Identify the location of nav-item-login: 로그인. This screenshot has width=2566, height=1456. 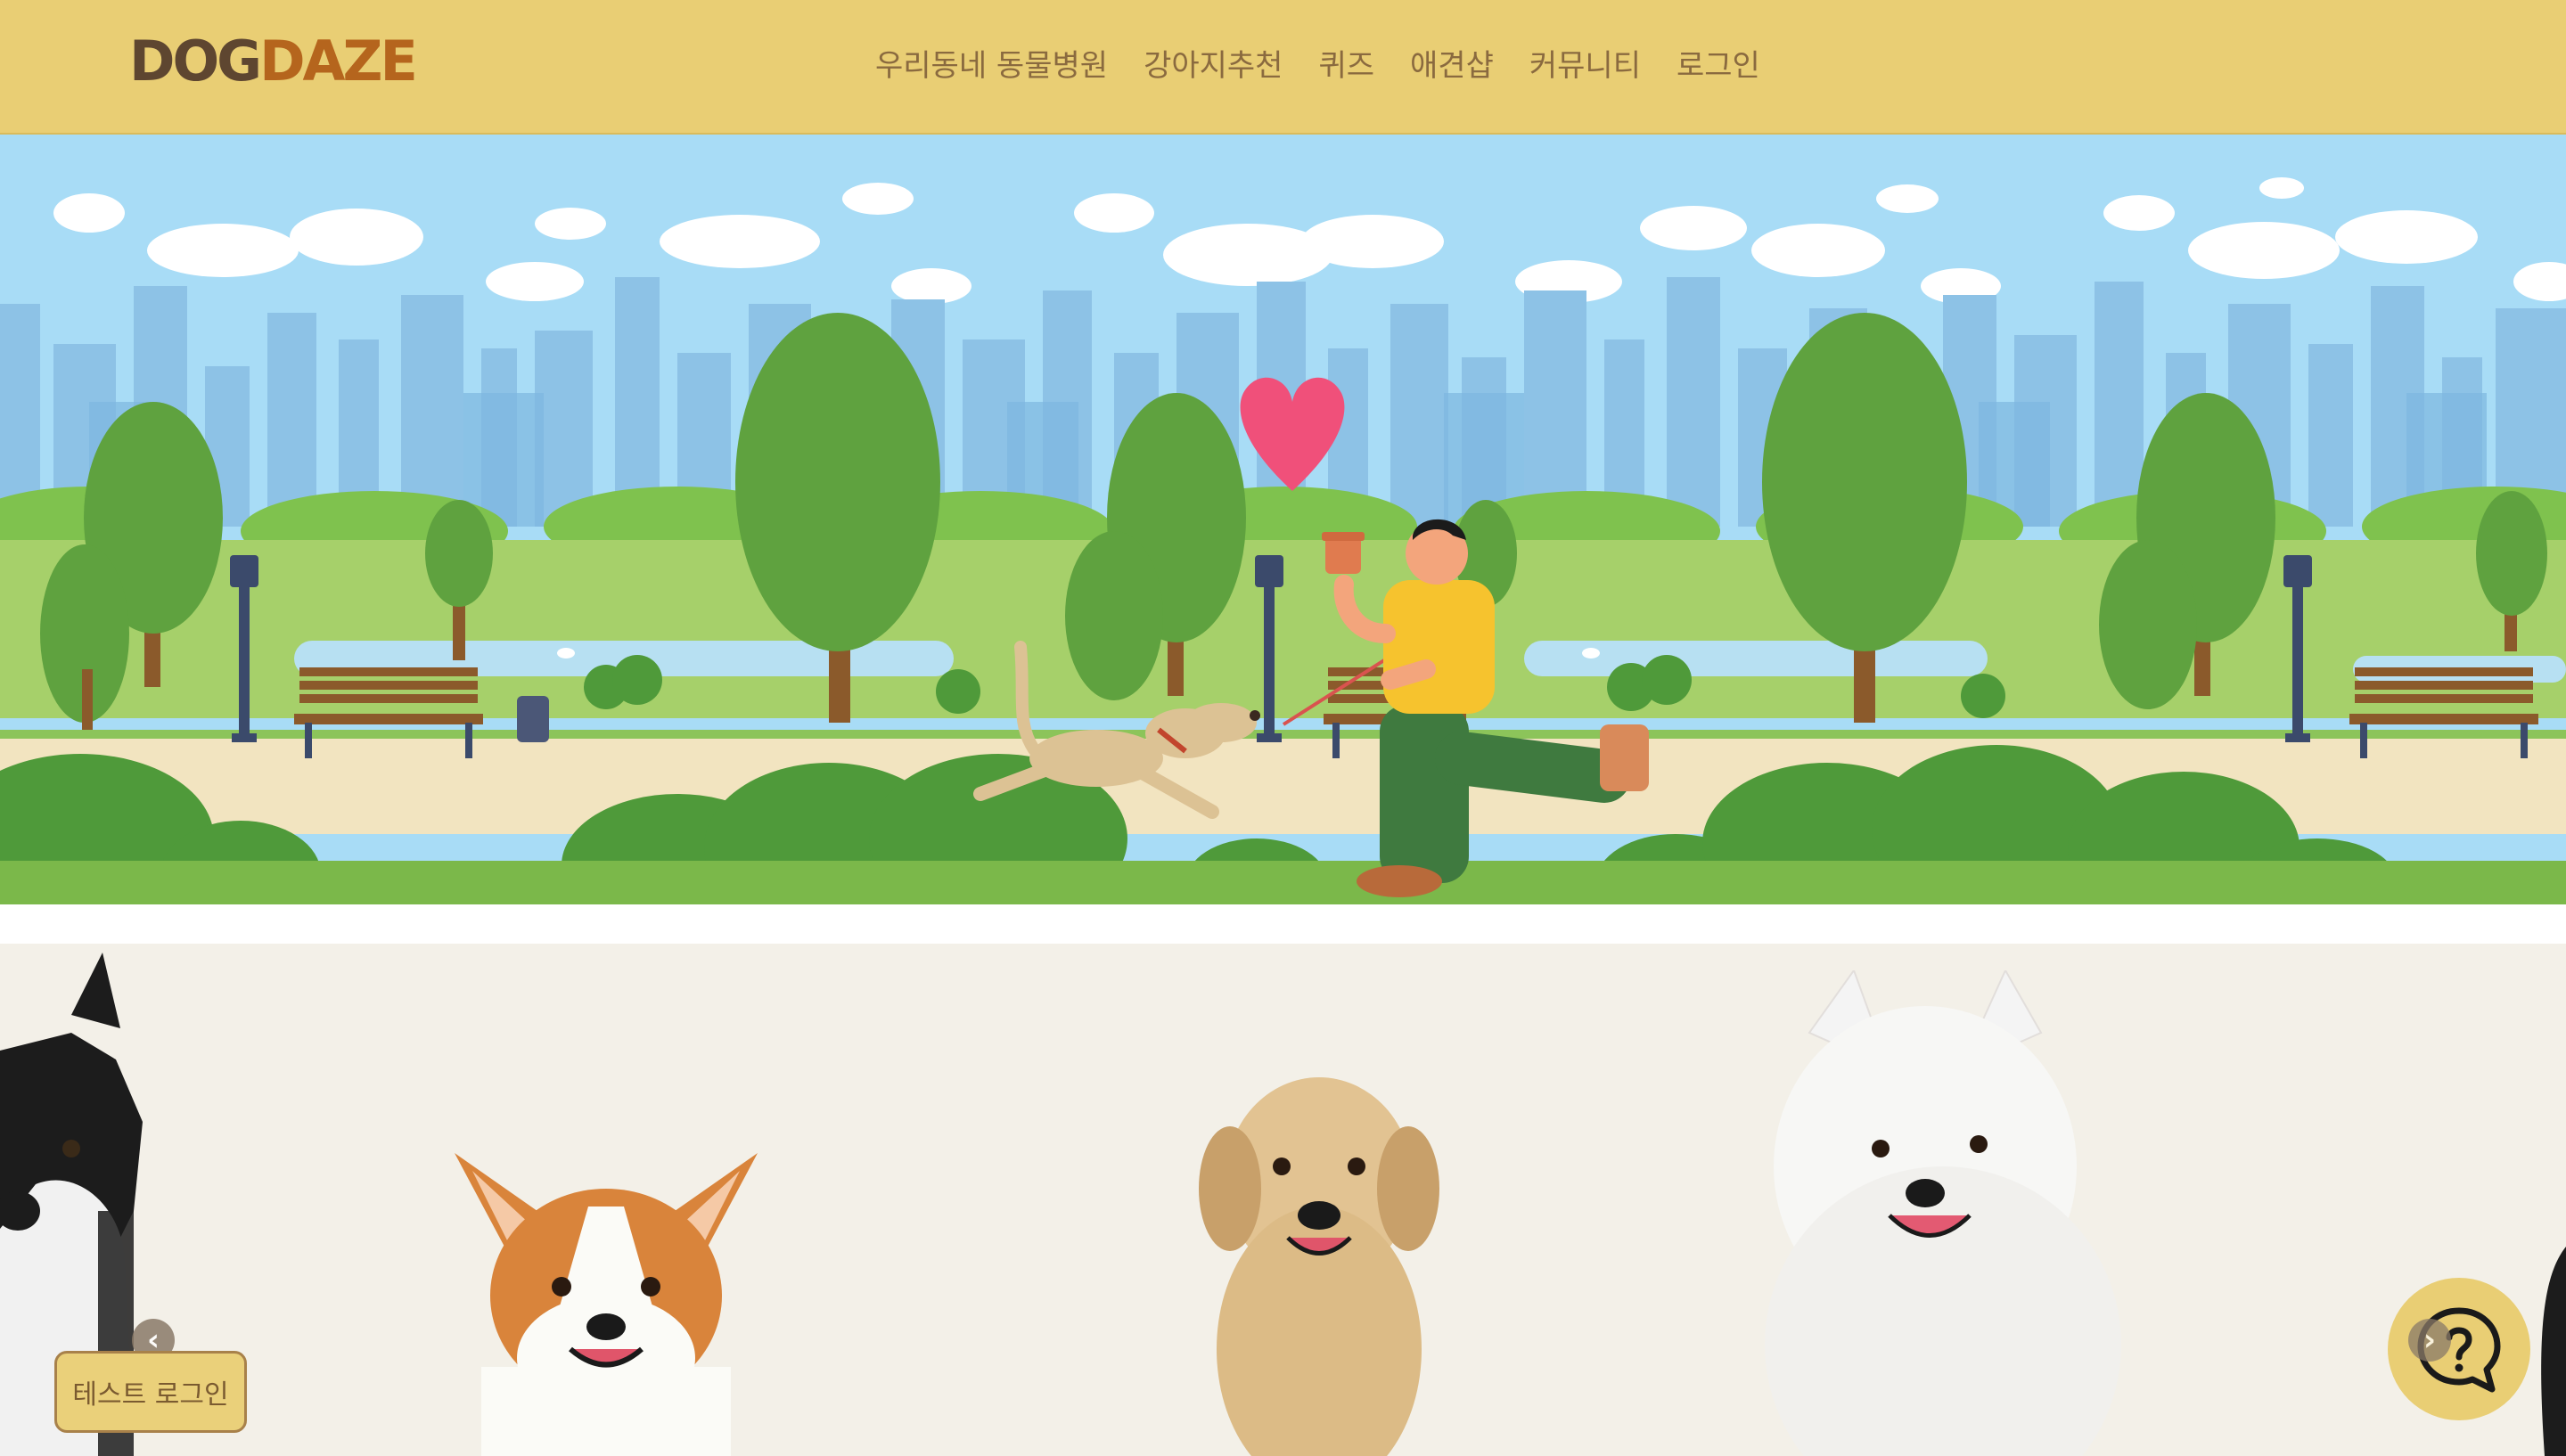
(1718, 63).